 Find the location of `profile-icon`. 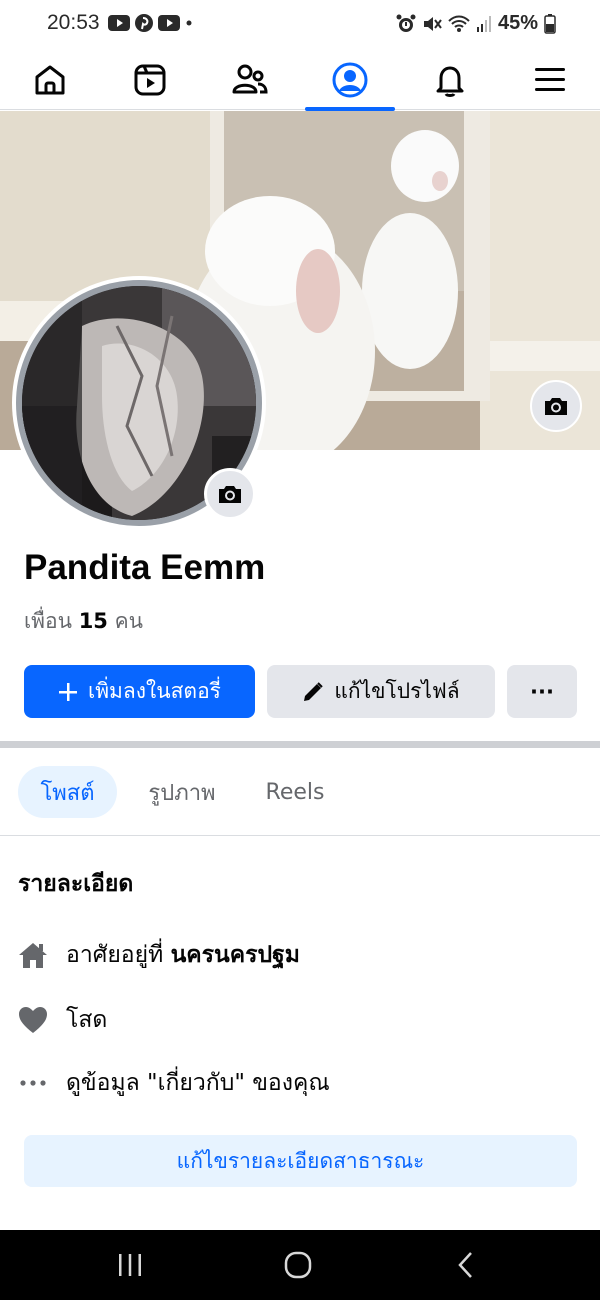

profile-icon is located at coordinates (350, 80).